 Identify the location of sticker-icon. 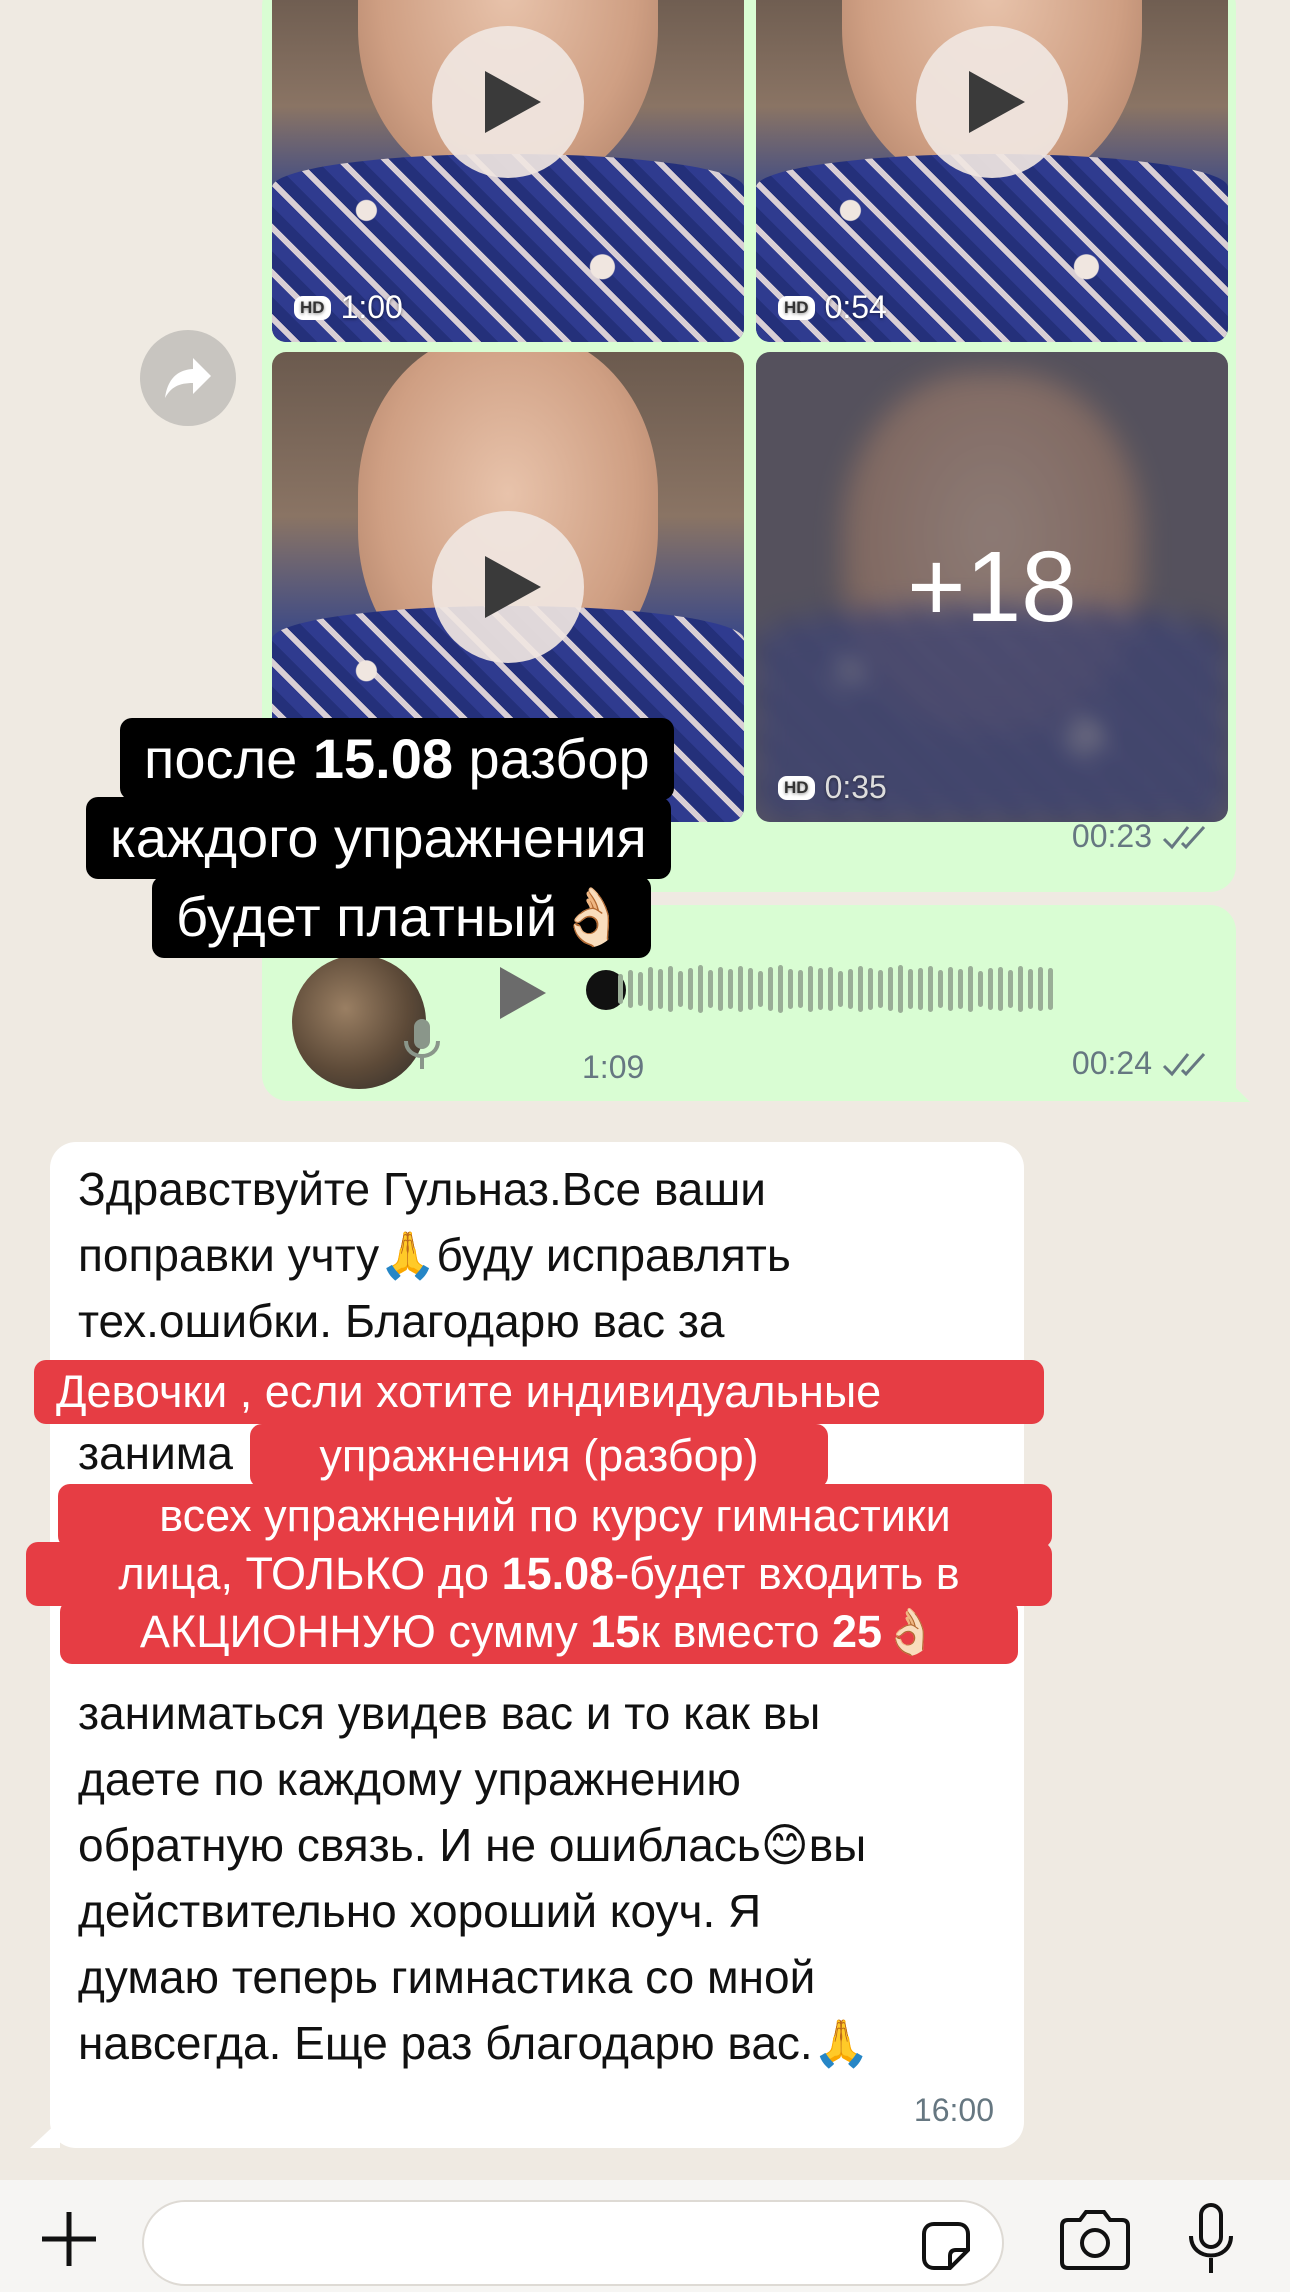
(946, 2246).